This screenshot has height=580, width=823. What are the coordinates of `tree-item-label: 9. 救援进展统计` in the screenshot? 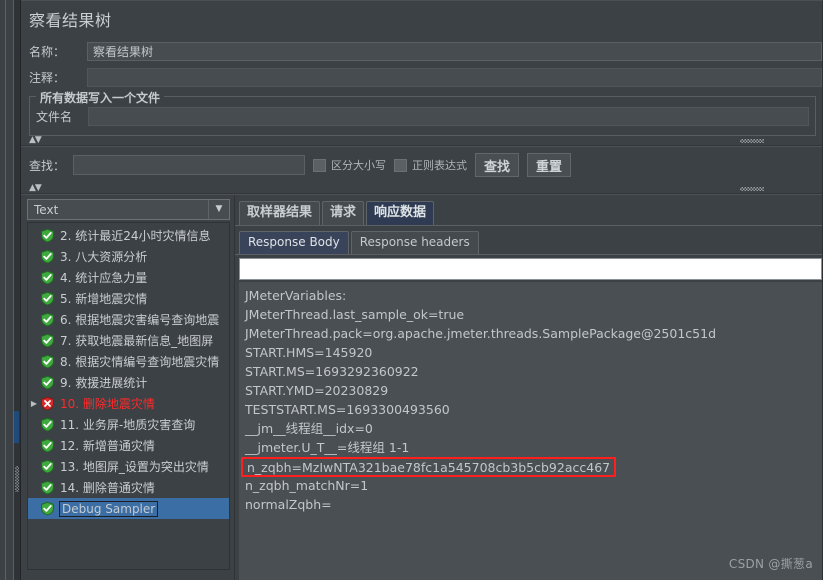 It's located at (104, 383).